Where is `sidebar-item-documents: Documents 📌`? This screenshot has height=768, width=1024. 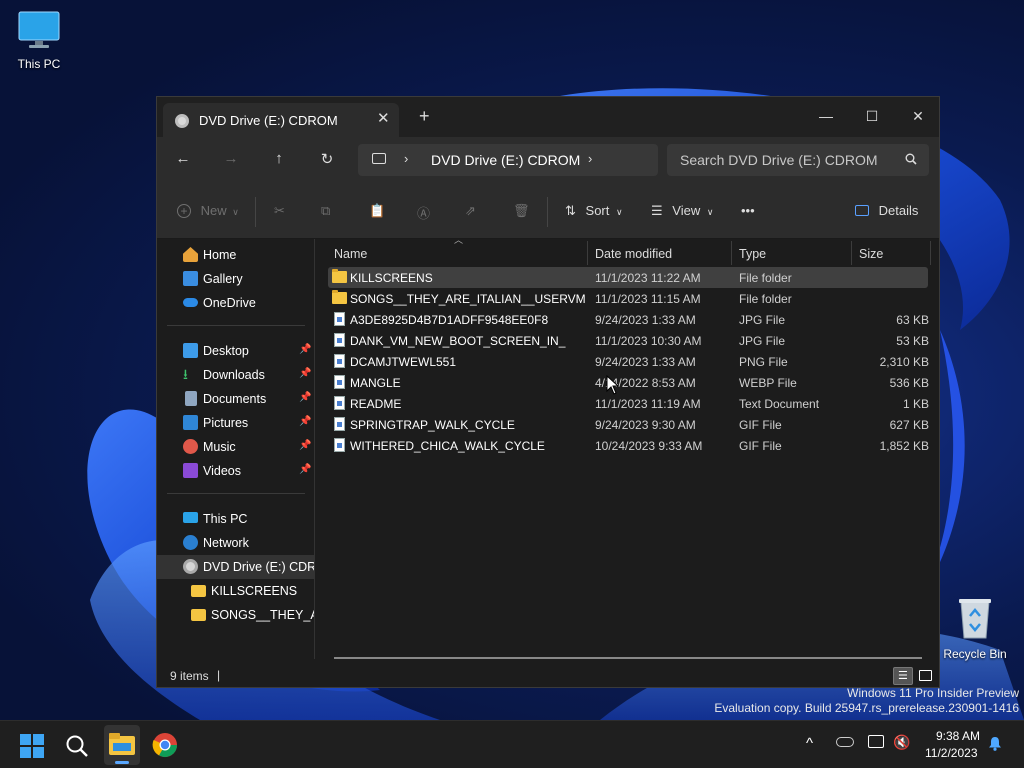 sidebar-item-documents: Documents 📌 is located at coordinates (235, 399).